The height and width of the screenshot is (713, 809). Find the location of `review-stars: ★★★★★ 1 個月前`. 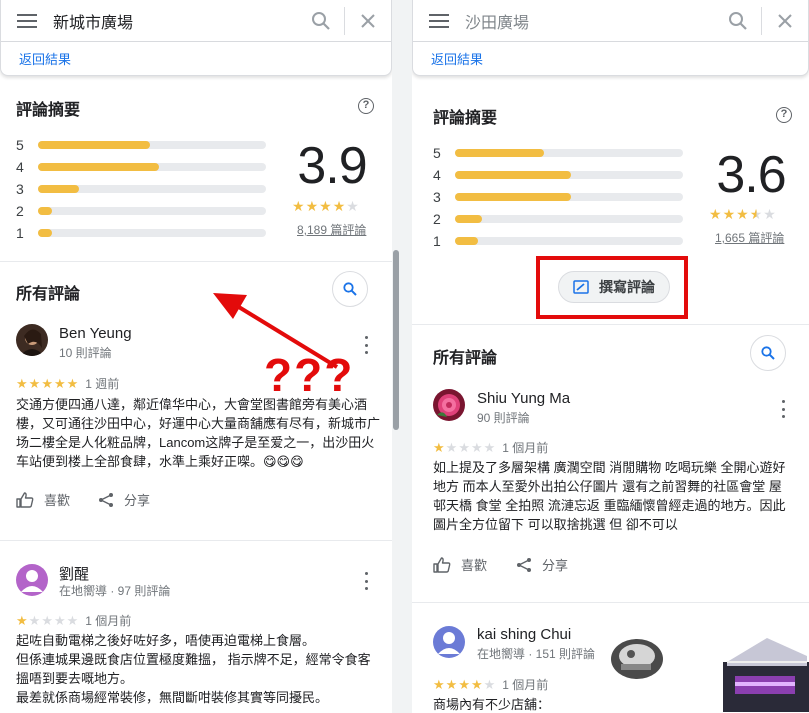

review-stars: ★★★★★ 1 個月前 is located at coordinates (490, 684).